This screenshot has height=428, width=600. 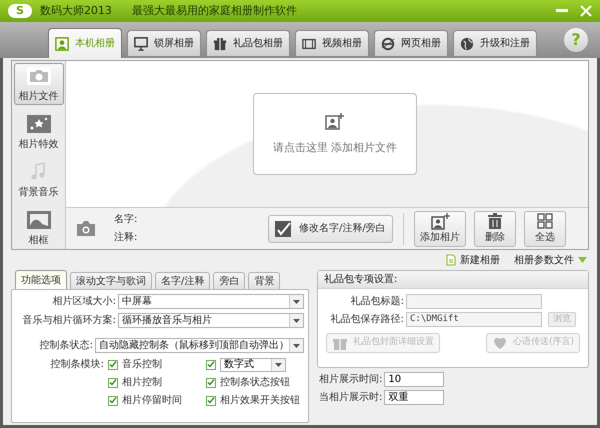 What do you see at coordinates (211, 301) in the screenshot?
I see `dropdown-field: 中屏幕` at bounding box center [211, 301].